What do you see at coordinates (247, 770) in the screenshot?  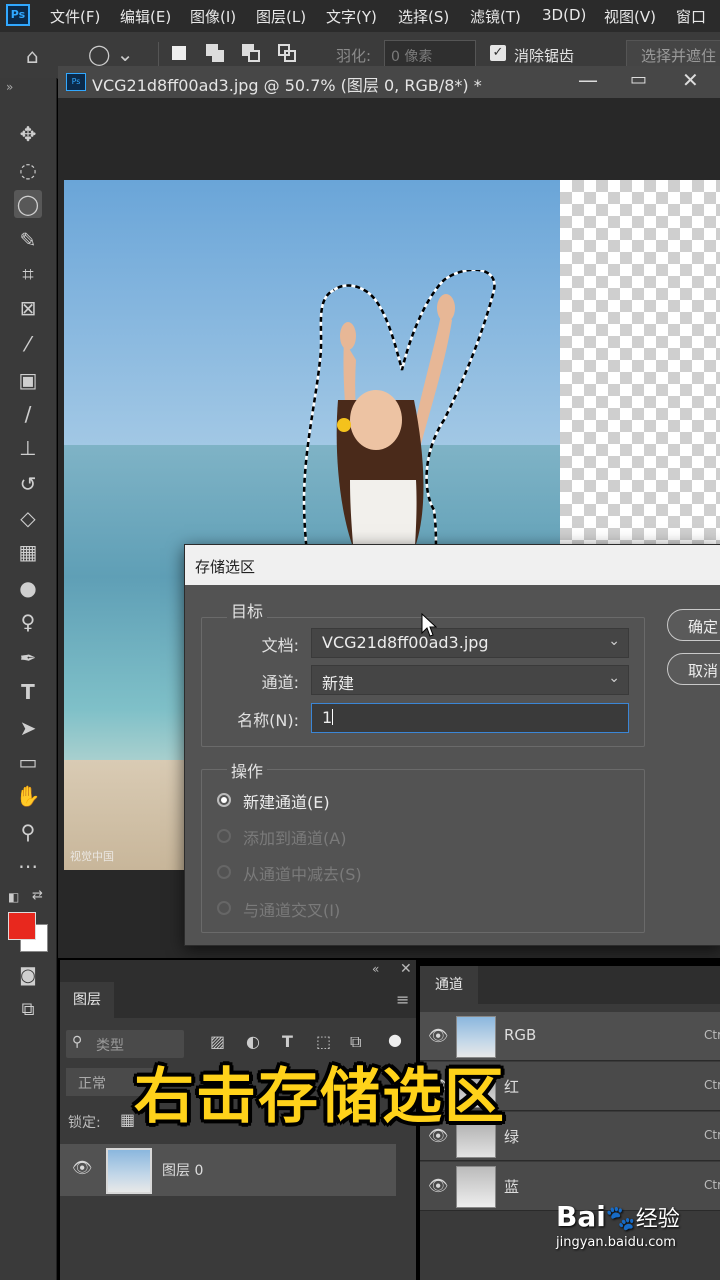 I see `operation-group-label: 操作` at bounding box center [247, 770].